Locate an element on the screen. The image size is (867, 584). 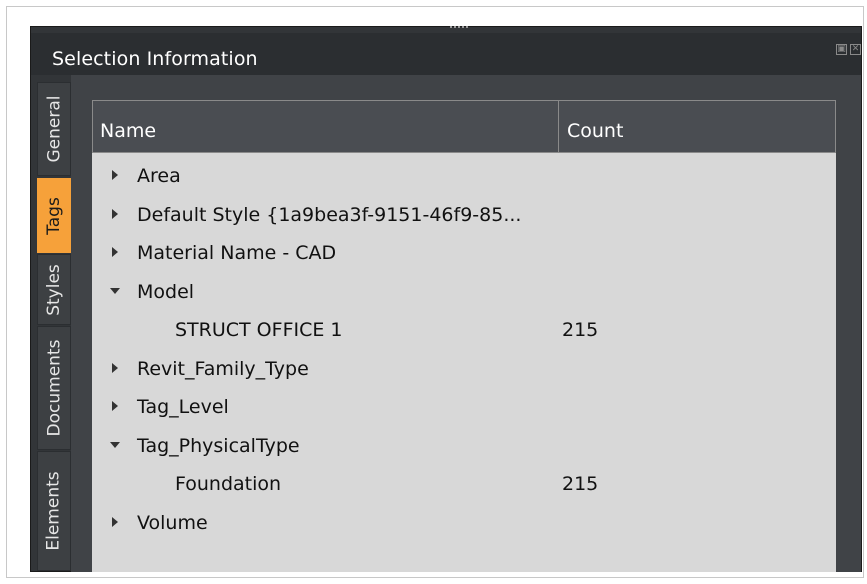
tab-documents: Documents is located at coordinates (54, 388).